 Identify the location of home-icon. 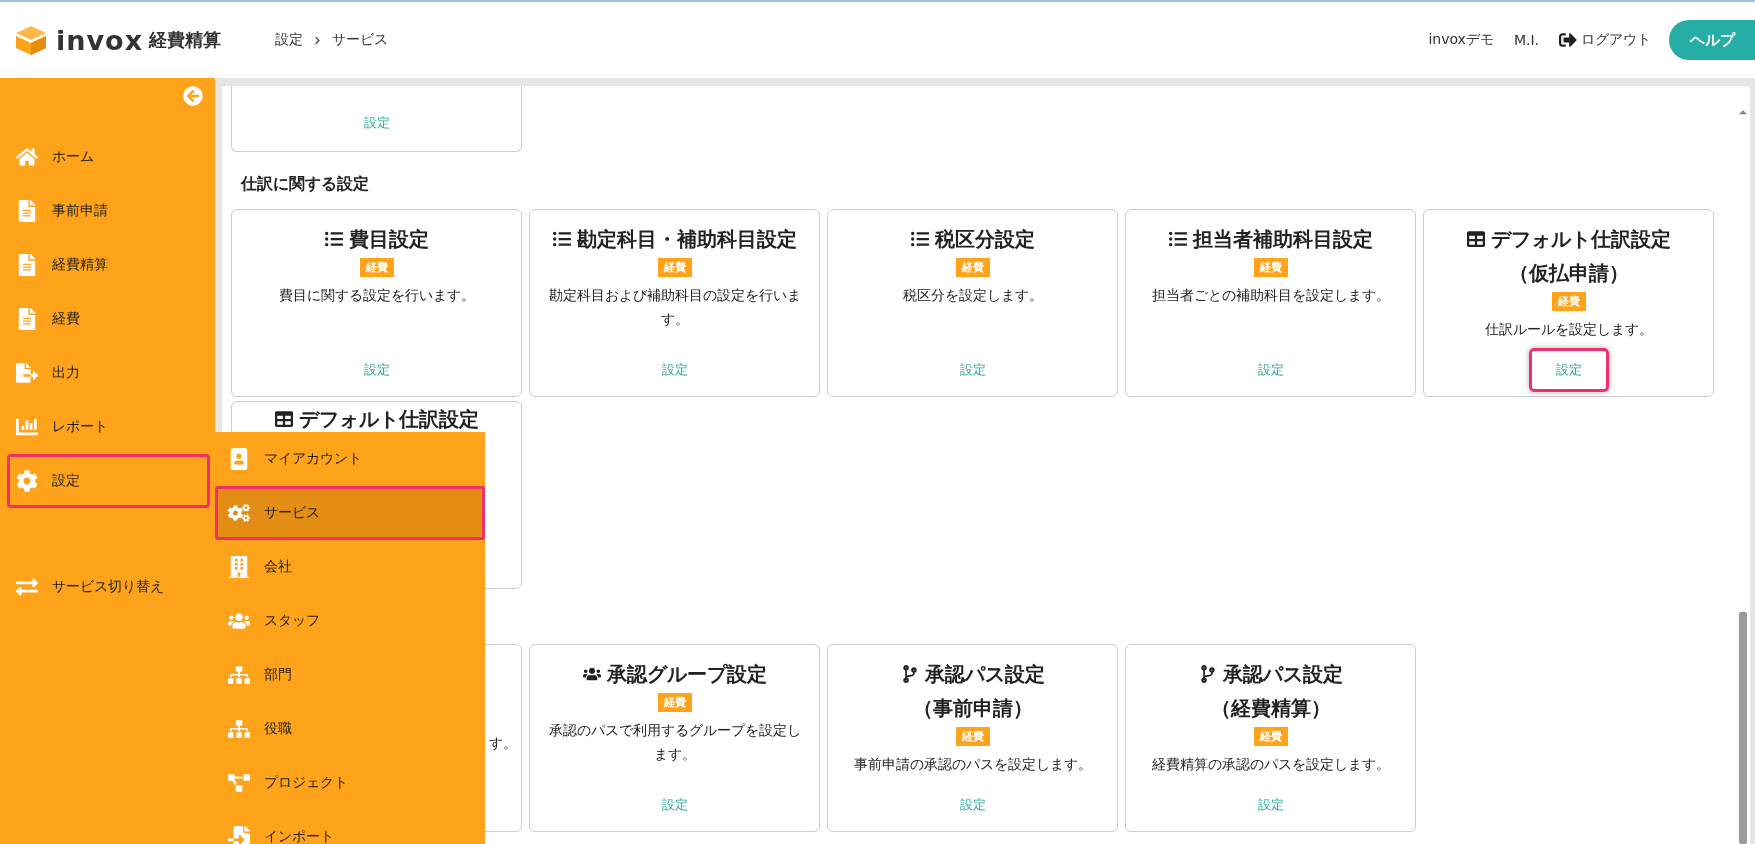
(27, 157).